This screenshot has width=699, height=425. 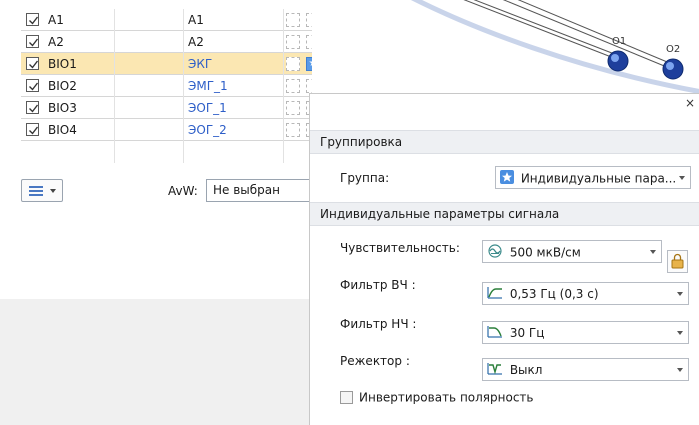 What do you see at coordinates (690, 103) in the screenshot?
I see `close-icon: ×` at bounding box center [690, 103].